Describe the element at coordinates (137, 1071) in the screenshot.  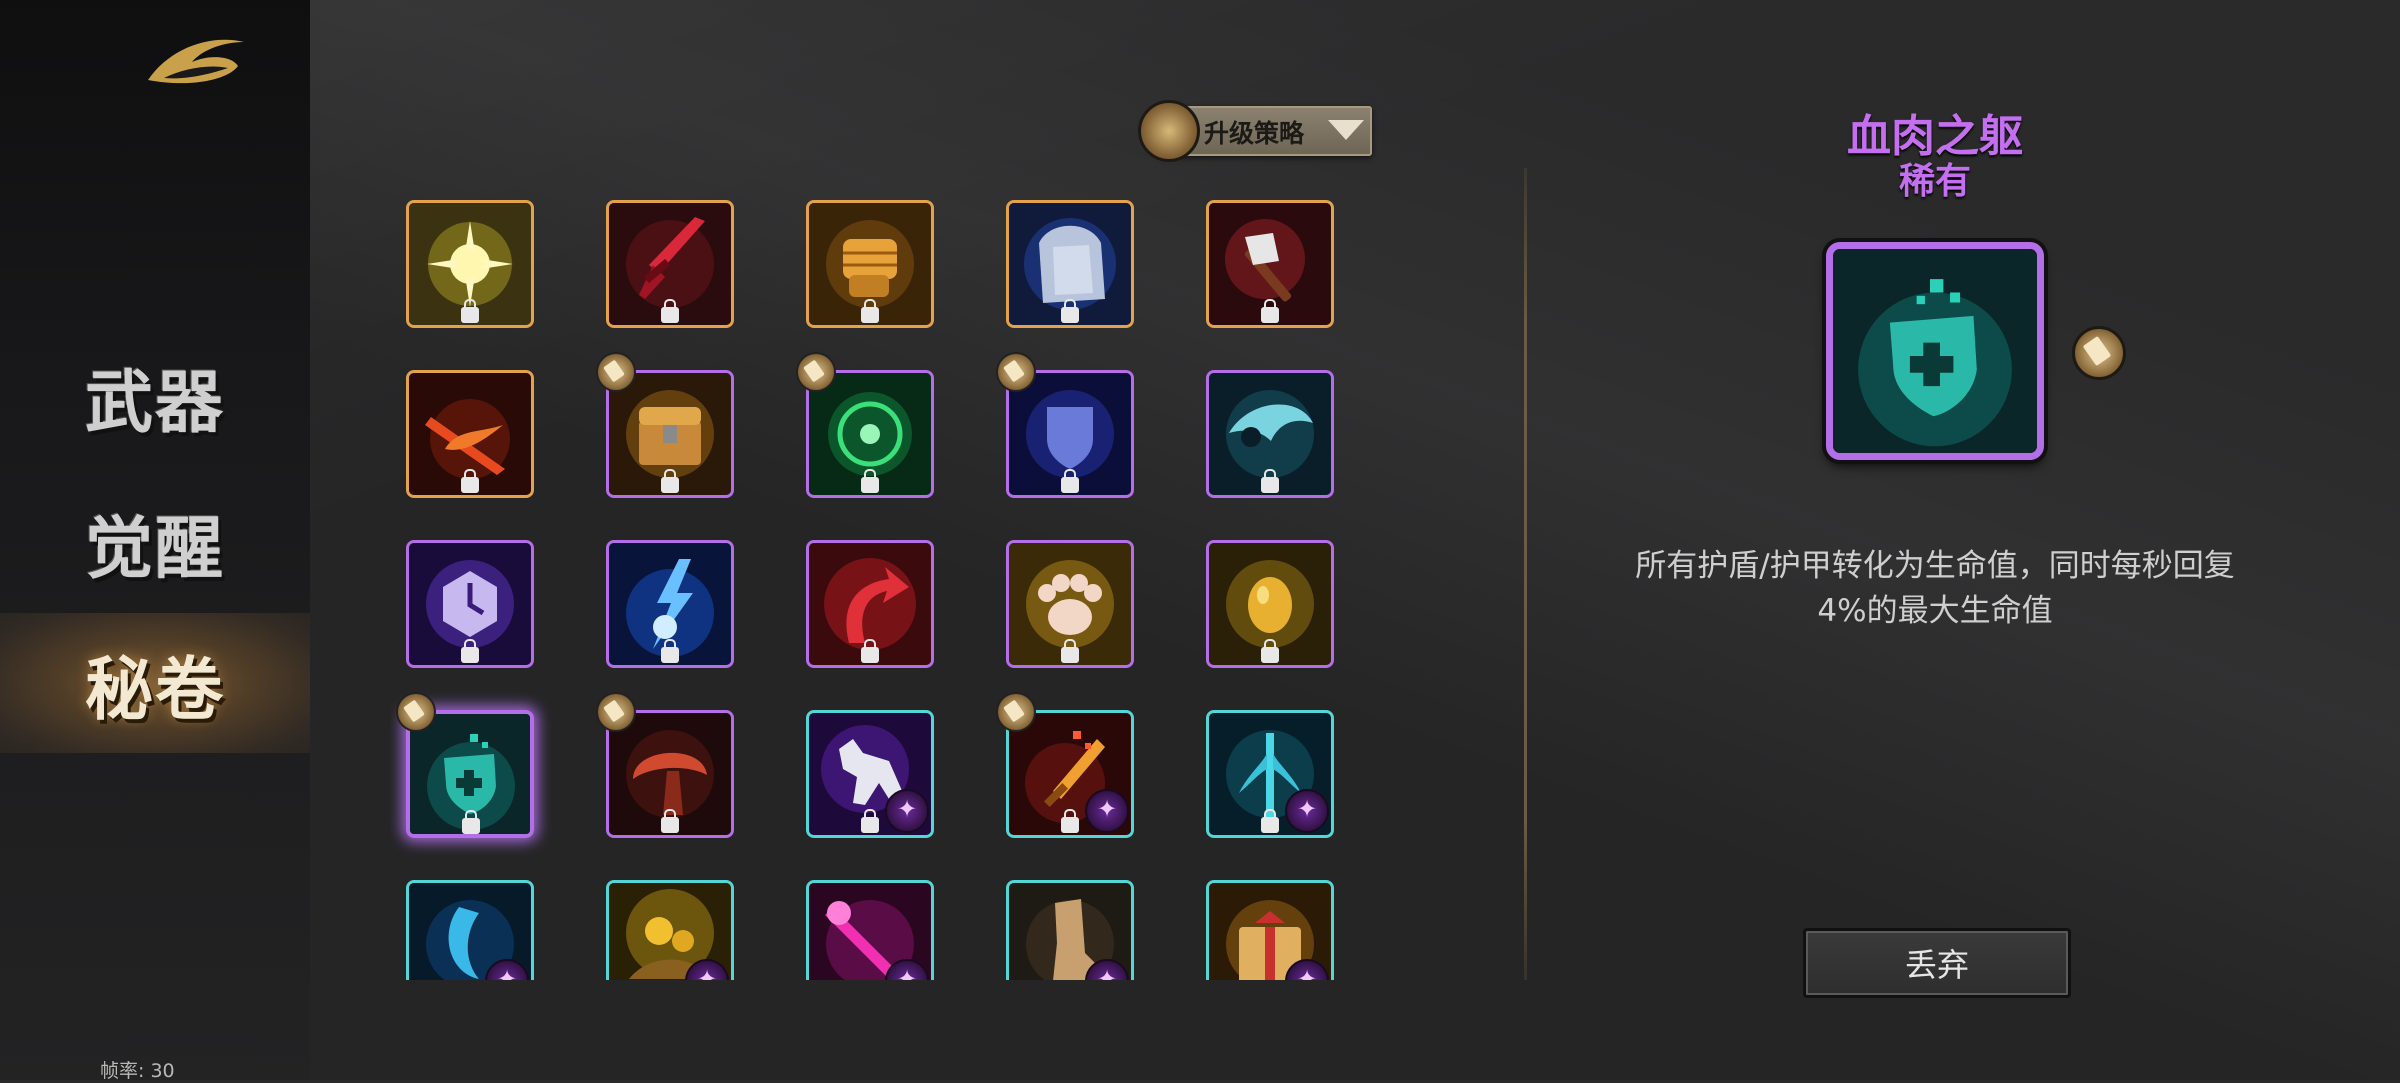
I see `fps-counter: 帧率: 30` at that location.